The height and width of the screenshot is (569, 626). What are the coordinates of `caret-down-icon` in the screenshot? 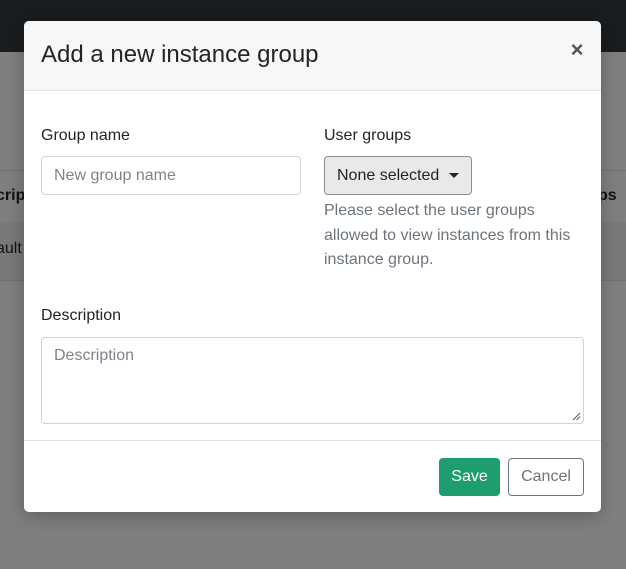 It's located at (454, 175).